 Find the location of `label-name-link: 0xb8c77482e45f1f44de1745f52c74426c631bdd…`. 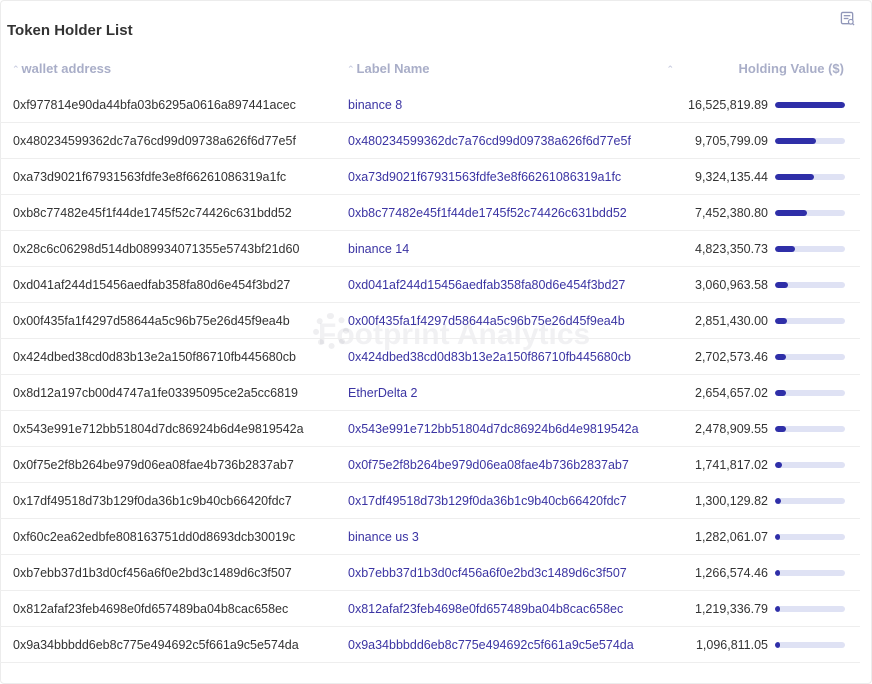

label-name-link: 0xb8c77482e45f1f44de1745f52c74426c631bdd… is located at coordinates (487, 213).